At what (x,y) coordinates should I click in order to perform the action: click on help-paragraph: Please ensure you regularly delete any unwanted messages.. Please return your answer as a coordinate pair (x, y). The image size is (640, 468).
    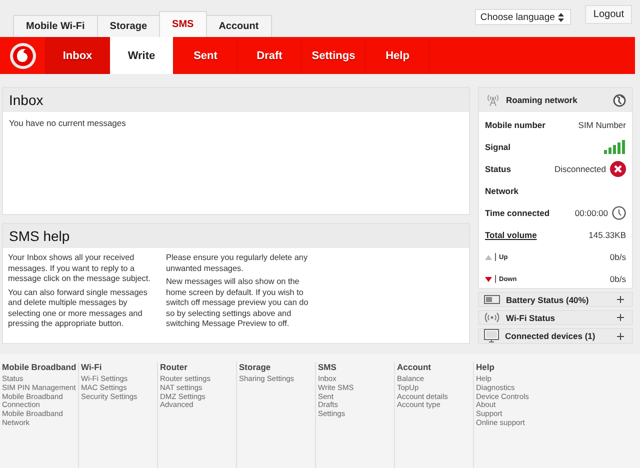
    Looking at the image, I should click on (237, 263).